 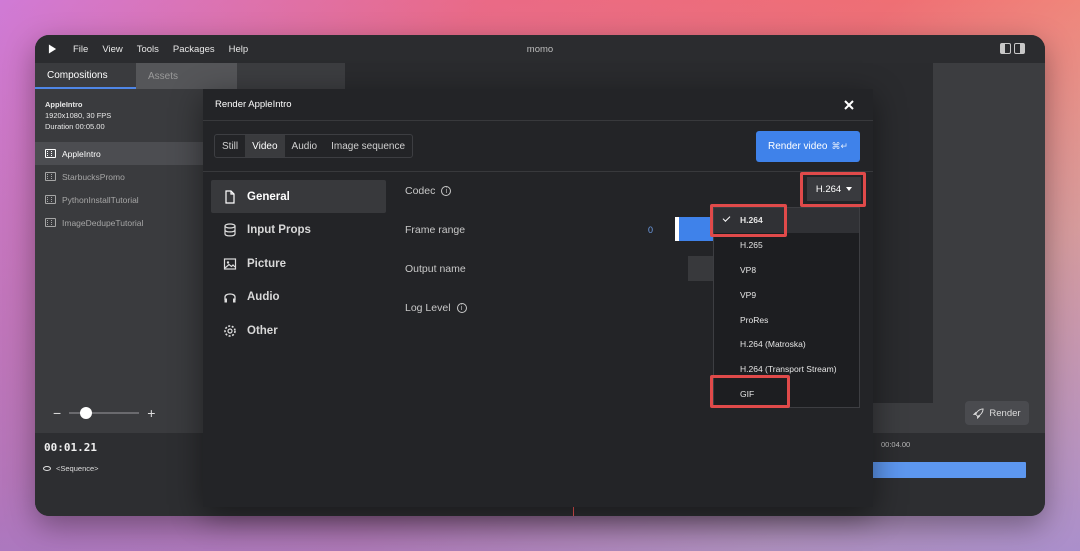 I want to click on codec-option: H.264 (Matroska), so click(x=786, y=344).